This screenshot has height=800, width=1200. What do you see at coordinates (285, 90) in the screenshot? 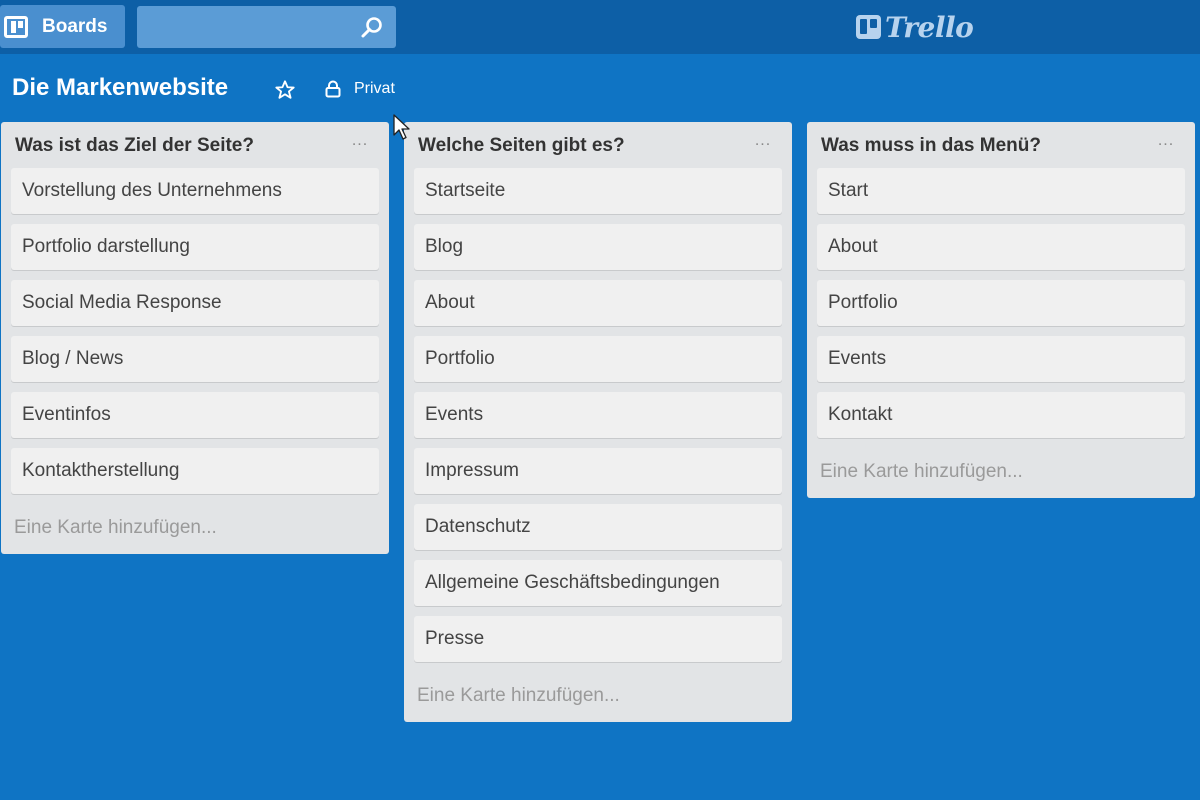
I see `star-icon` at bounding box center [285, 90].